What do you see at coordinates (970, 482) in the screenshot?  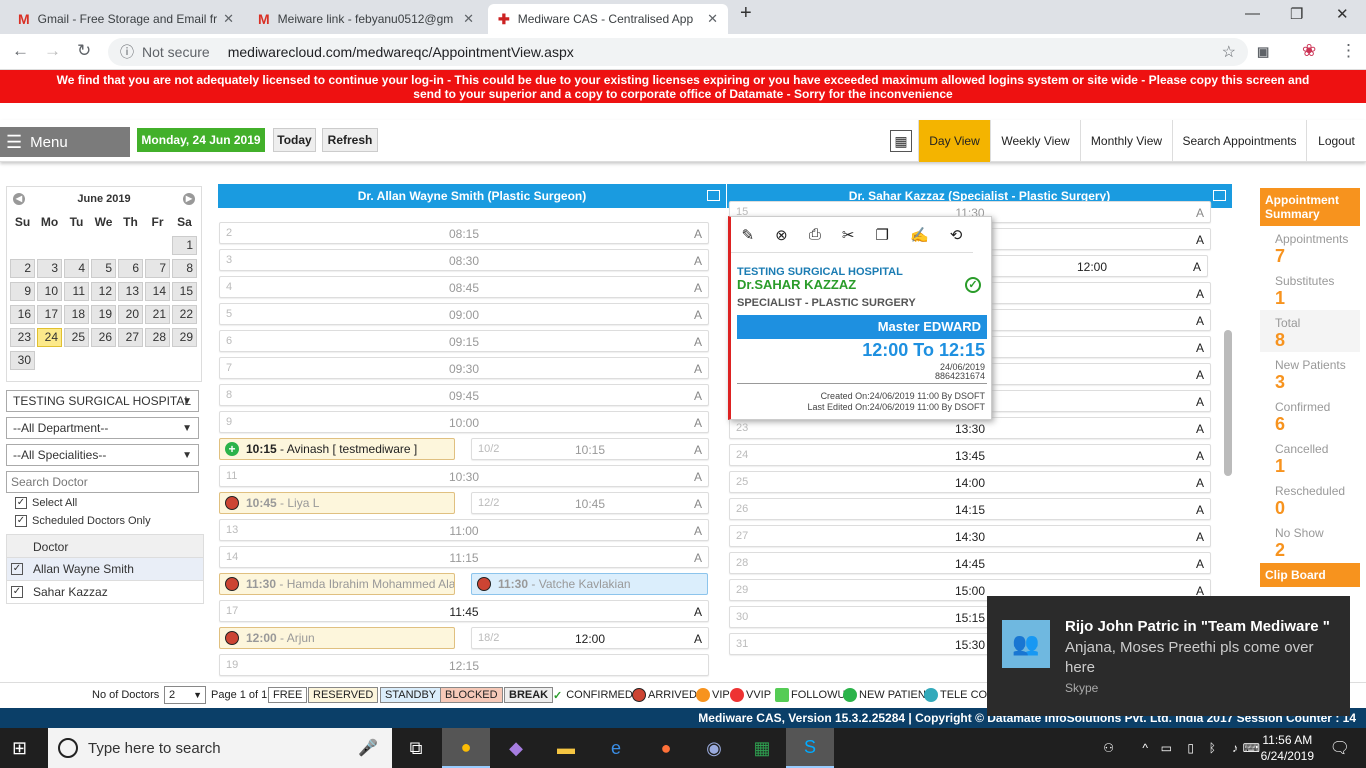 I see `time-slot: 25 14:00 A` at bounding box center [970, 482].